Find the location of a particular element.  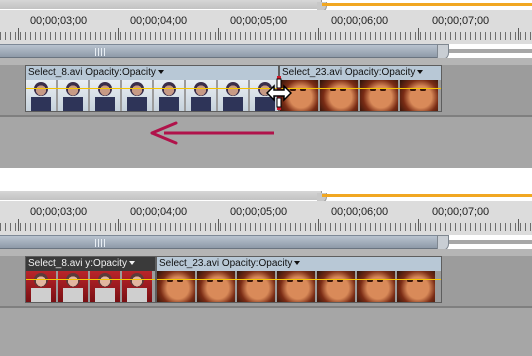

clip-header: Select_8.avi Opacity:Opacity is located at coordinates (152, 73).